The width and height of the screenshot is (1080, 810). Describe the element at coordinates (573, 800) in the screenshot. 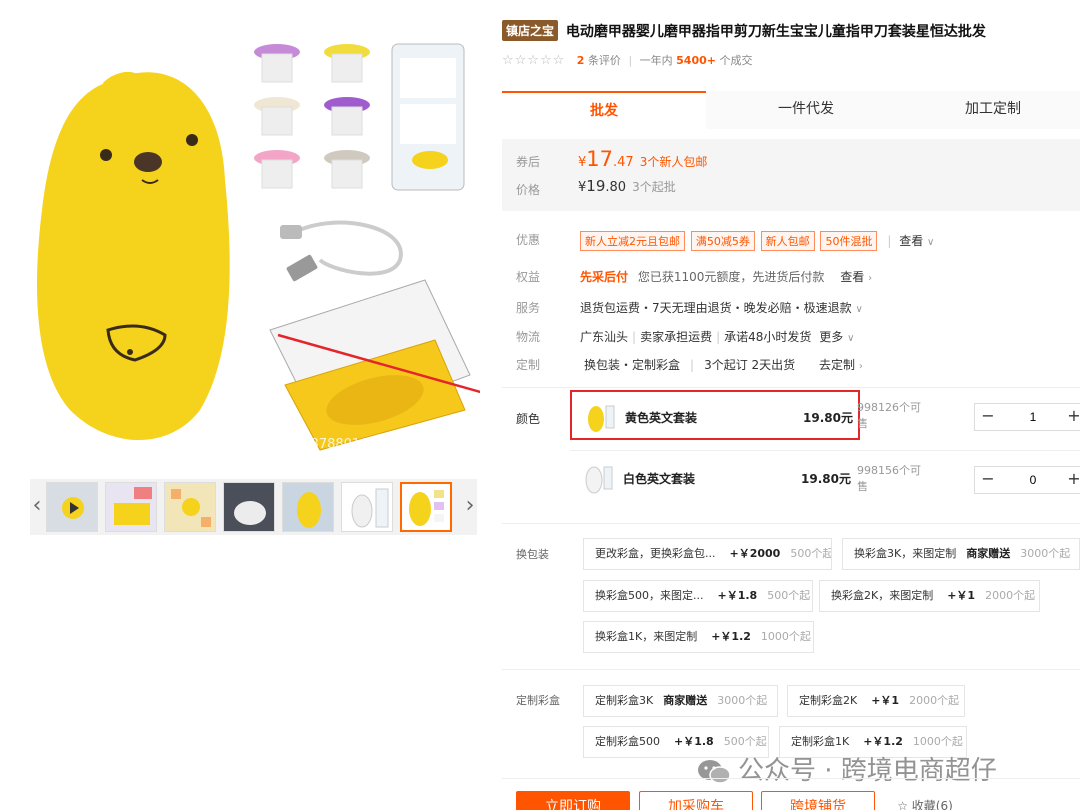

I see `buy-now-button: 立即订购` at that location.